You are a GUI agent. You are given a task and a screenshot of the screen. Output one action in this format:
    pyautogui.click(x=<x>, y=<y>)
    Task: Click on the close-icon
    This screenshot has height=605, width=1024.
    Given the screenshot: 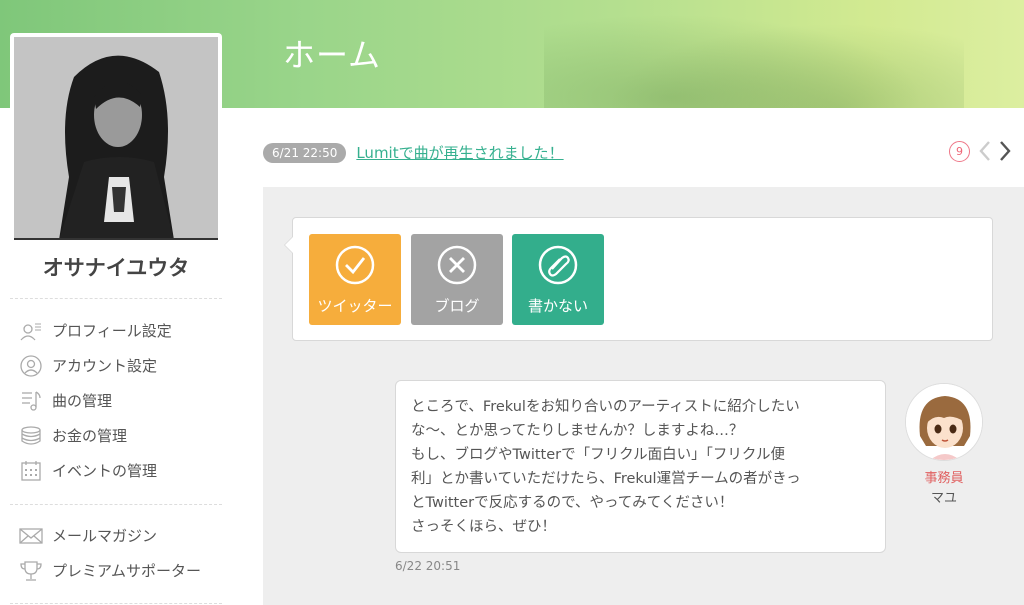 What is the action you would take?
    pyautogui.click(x=457, y=265)
    